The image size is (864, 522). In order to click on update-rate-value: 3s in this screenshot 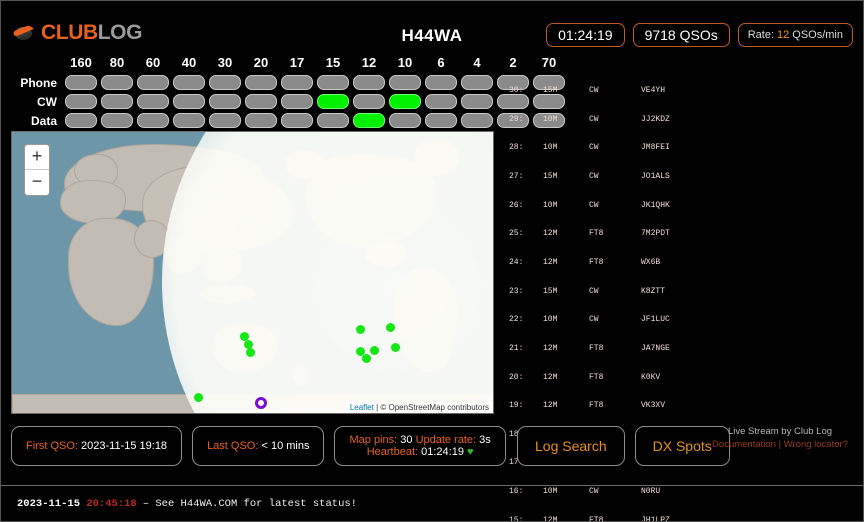, I will do `click(485, 440)`.